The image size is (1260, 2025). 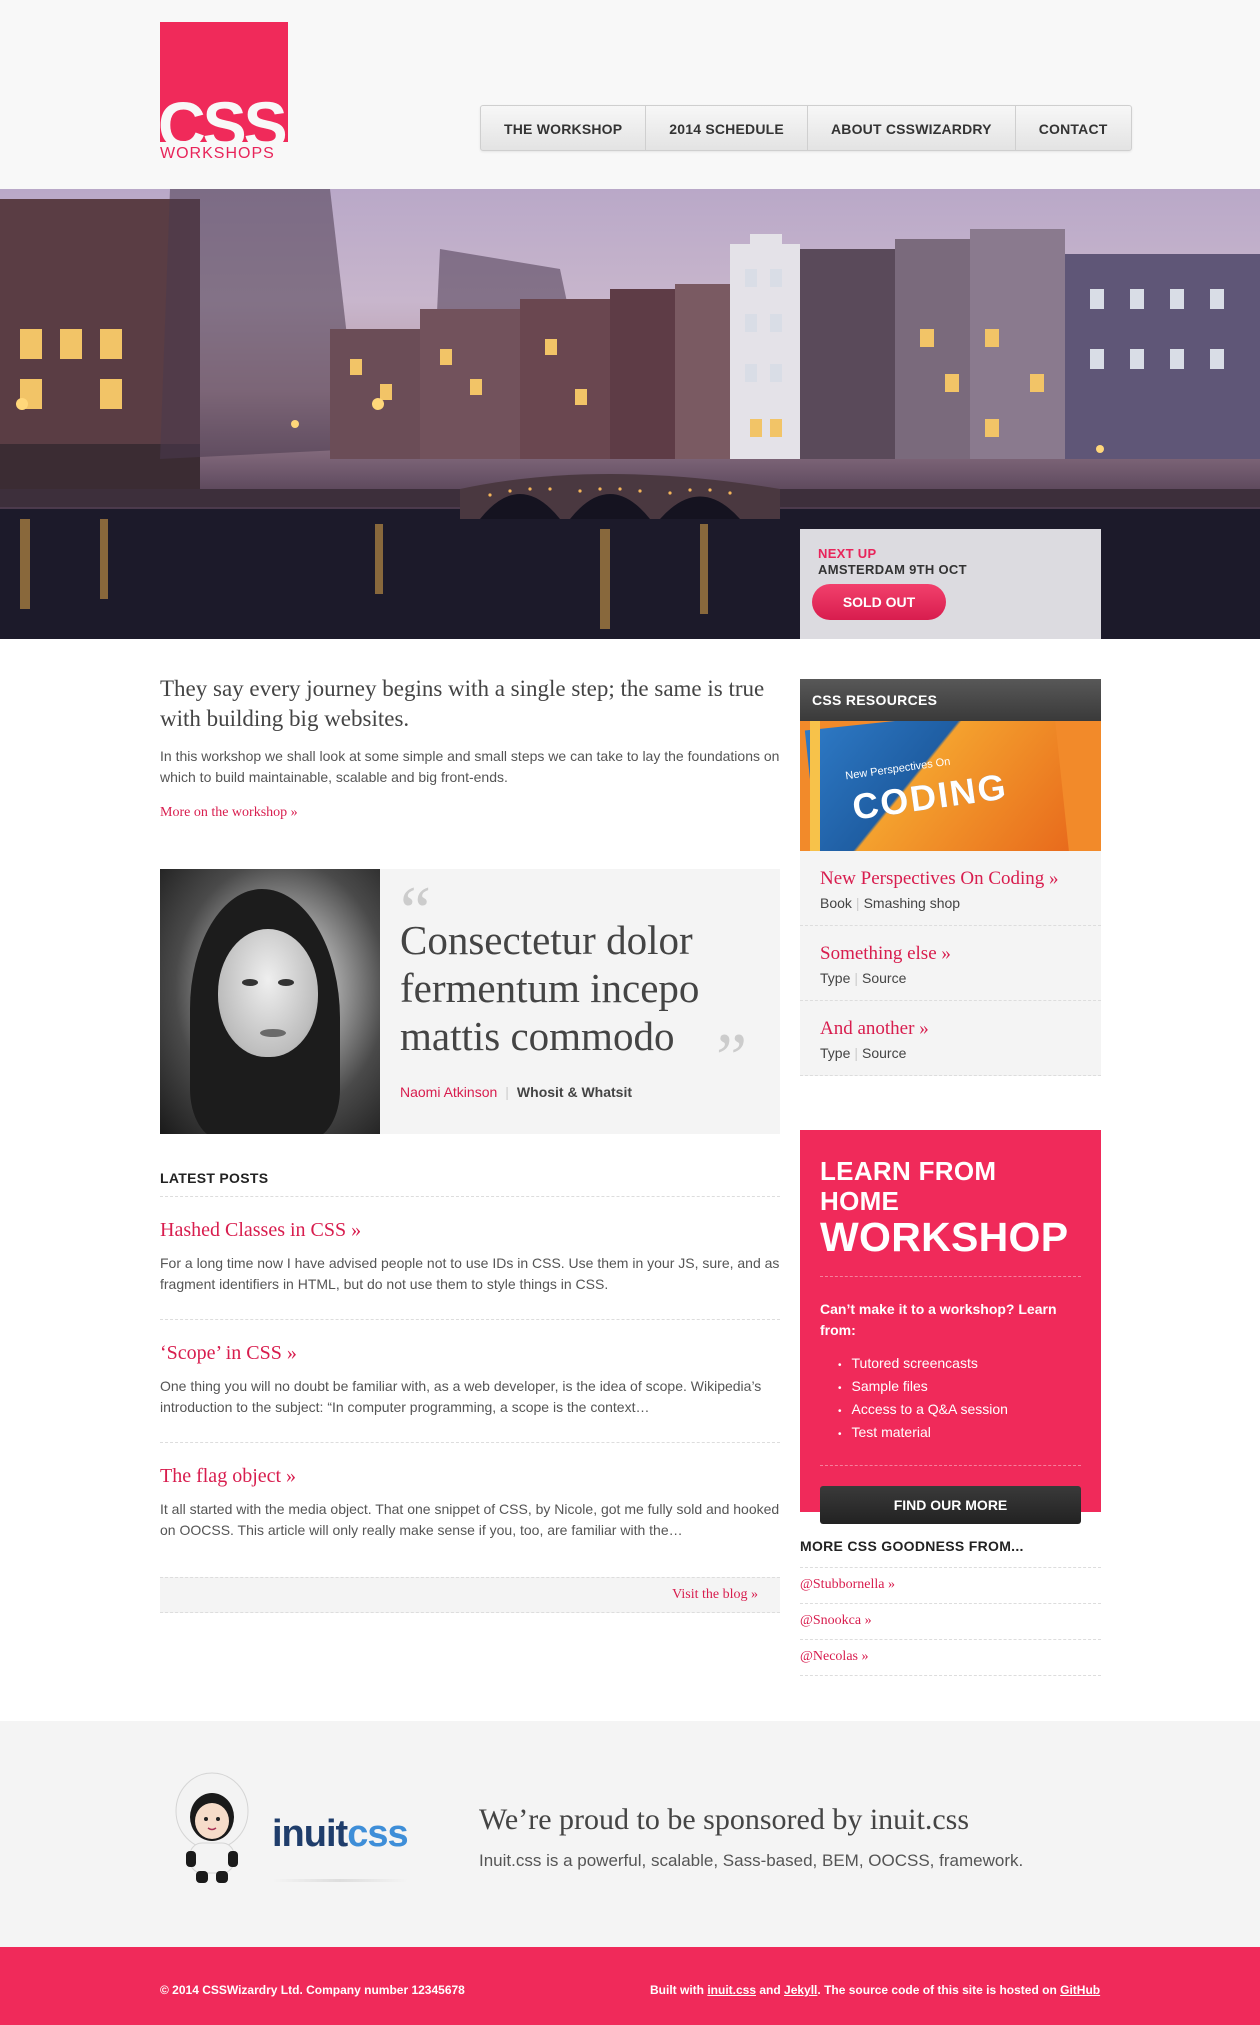 What do you see at coordinates (892, 569) in the screenshot?
I see `next-up-place: AMSTERDAM 9TH OCT` at bounding box center [892, 569].